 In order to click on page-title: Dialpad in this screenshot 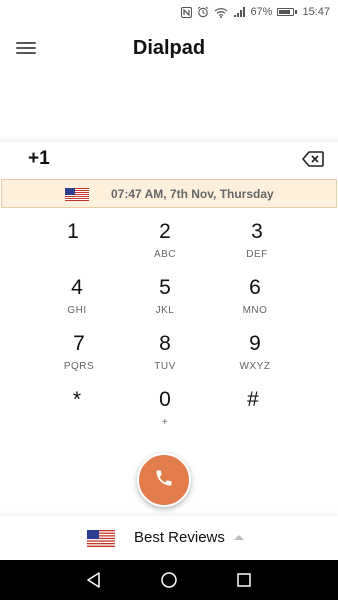, I will do `click(169, 48)`.